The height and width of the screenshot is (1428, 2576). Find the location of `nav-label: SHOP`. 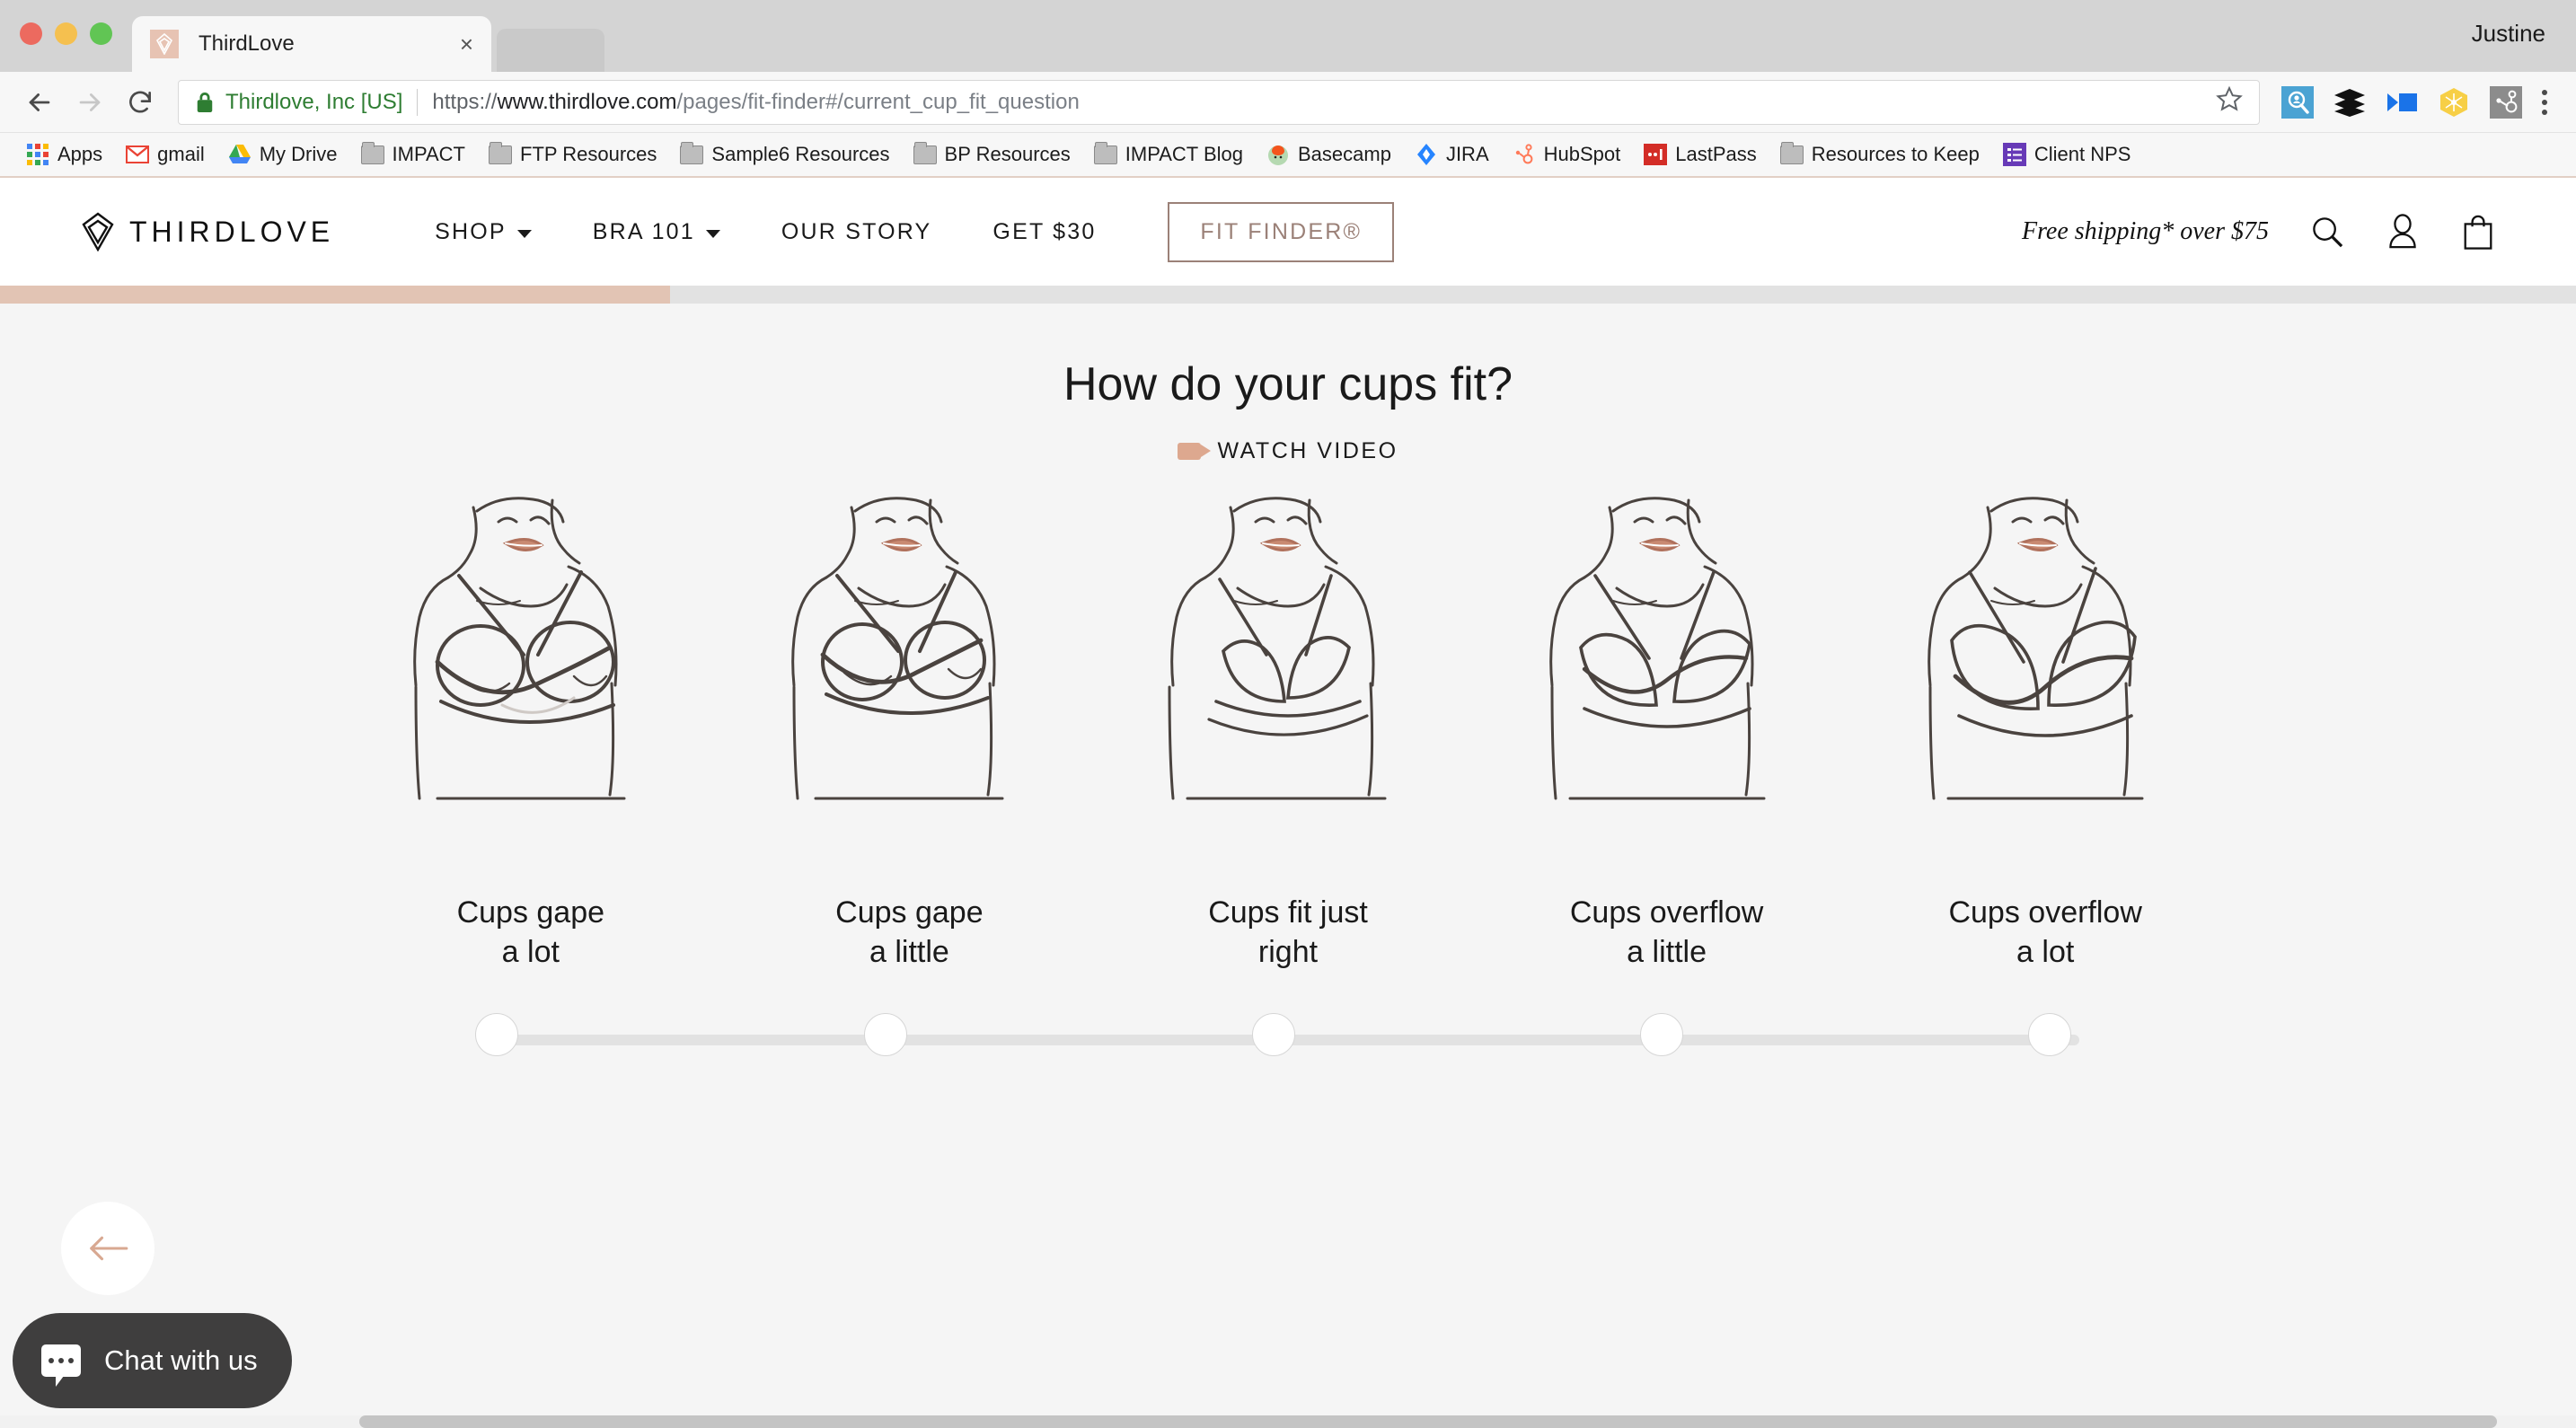

nav-label: SHOP is located at coordinates (471, 231).